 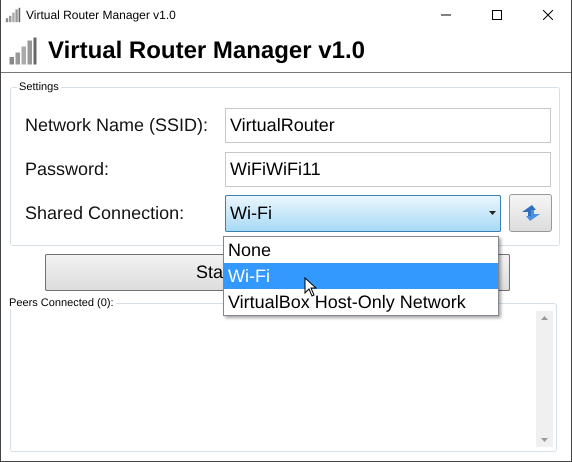 I want to click on field-label: Shared Connection:, so click(x=105, y=213).